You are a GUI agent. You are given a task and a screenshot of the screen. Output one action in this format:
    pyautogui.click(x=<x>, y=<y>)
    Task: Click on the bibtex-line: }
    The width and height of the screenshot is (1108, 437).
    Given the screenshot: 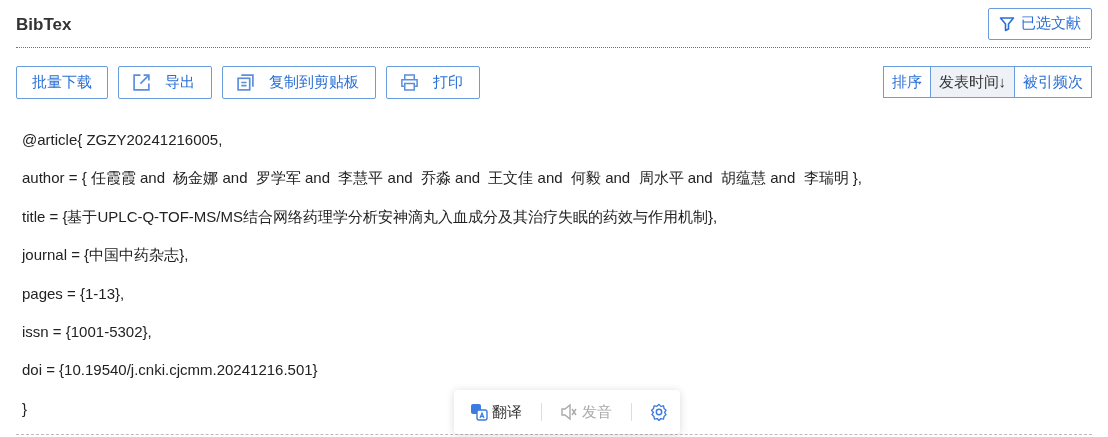 What is the action you would take?
    pyautogui.click(x=24, y=408)
    